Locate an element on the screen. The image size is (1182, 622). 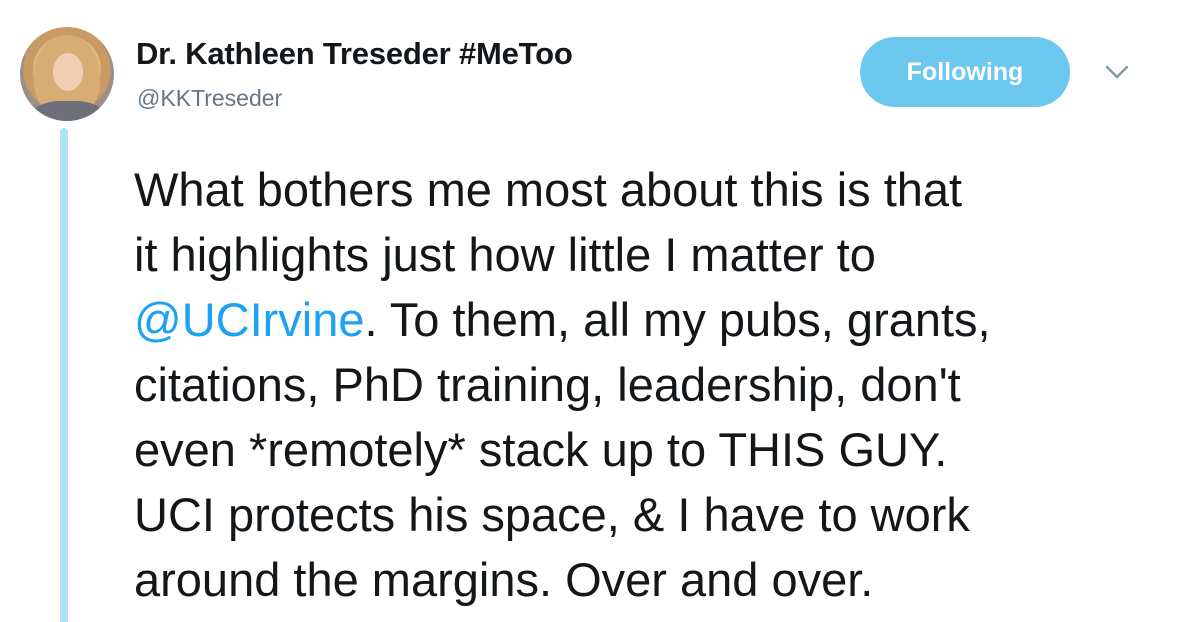
tweet-text-line: even *remotely* stack up to THIS GUY. is located at coordinates (541, 449).